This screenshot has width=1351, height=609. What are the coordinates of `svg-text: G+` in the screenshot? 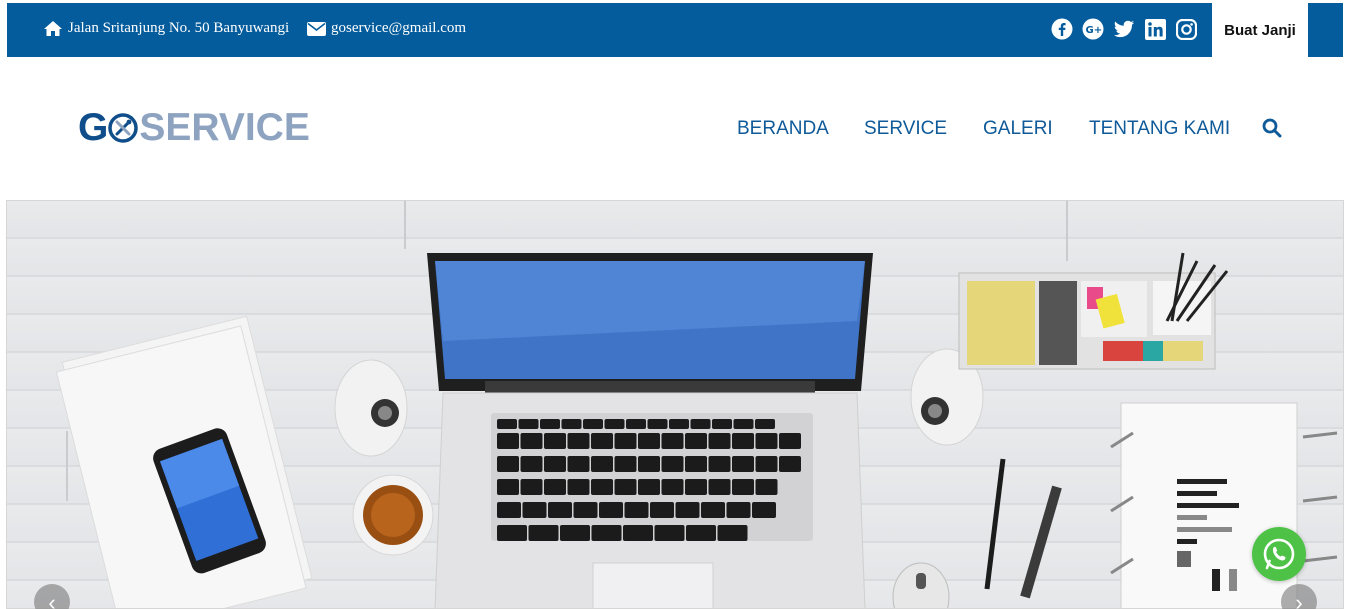 It's located at (1094, 30).